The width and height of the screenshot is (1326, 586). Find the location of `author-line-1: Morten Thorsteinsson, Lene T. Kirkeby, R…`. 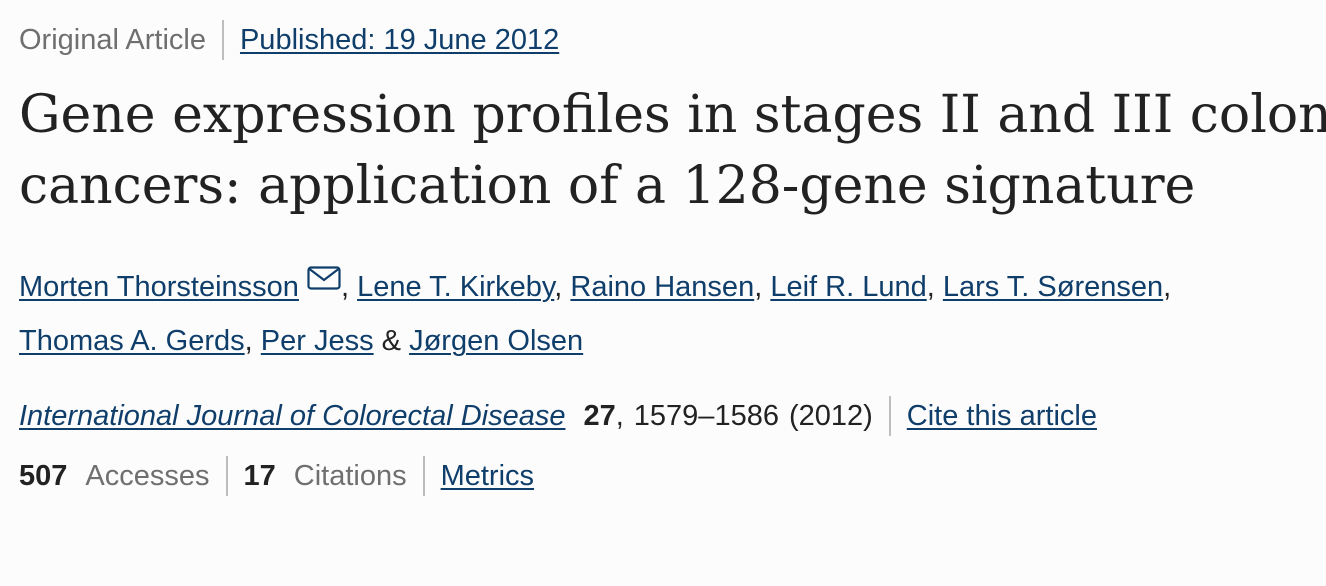

author-line-1: Morten Thorsteinsson, Lene T. Kirkeby, R… is located at coordinates (595, 287).